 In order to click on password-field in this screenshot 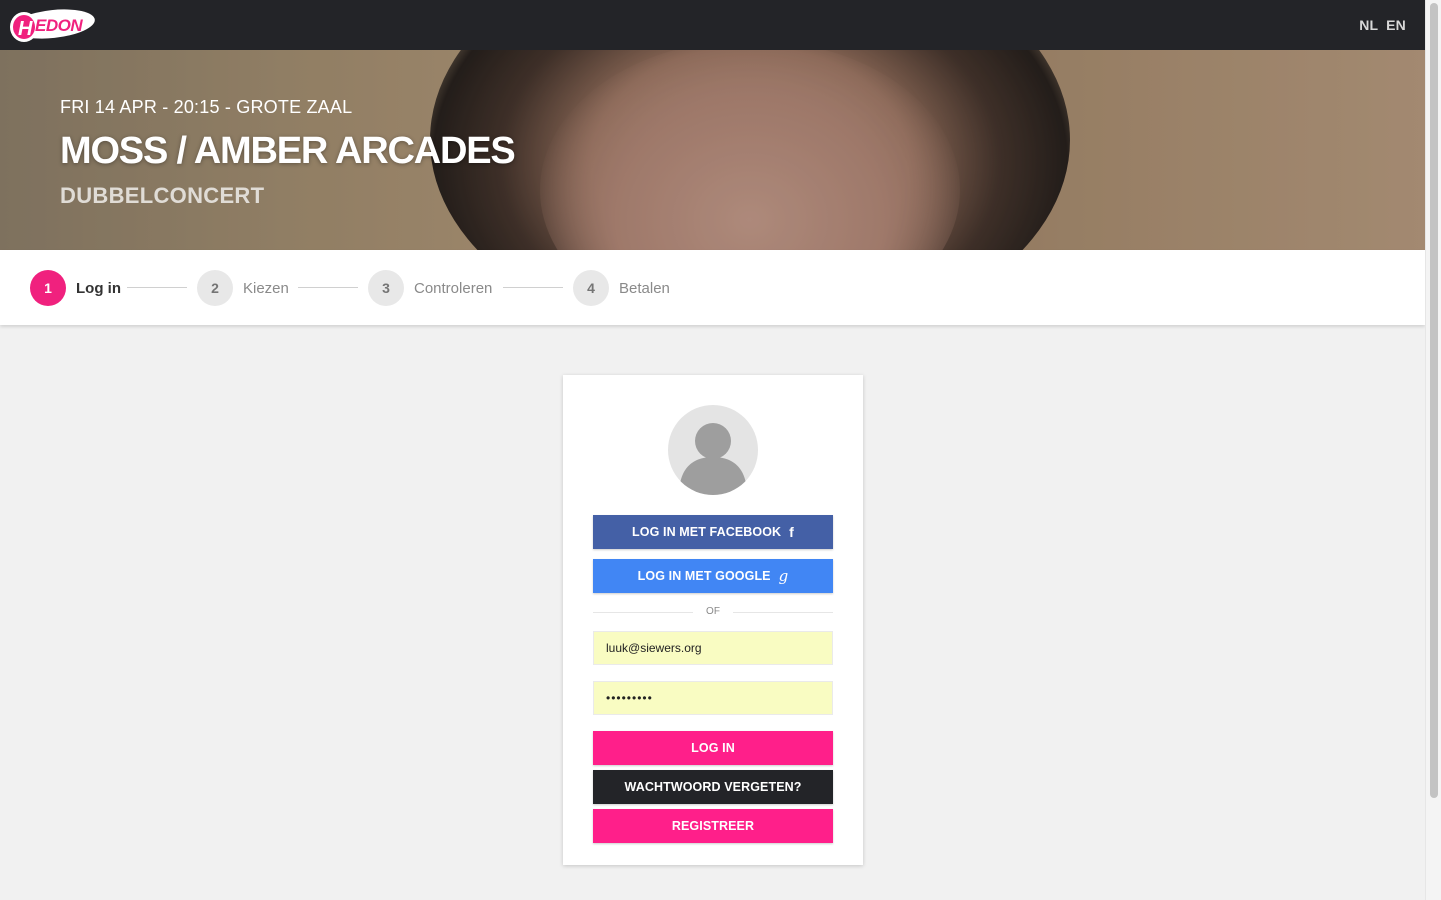, I will do `click(713, 698)`.